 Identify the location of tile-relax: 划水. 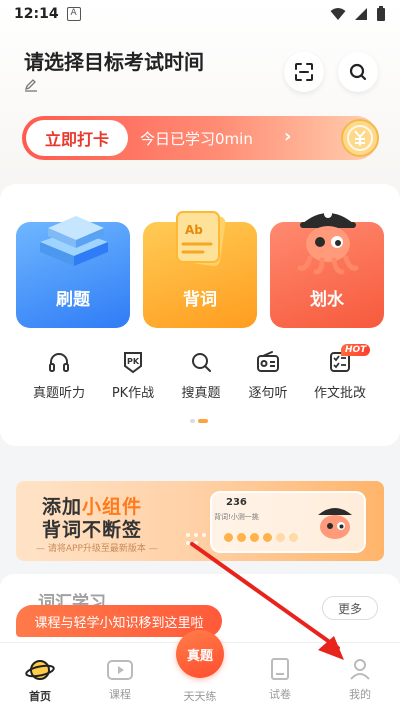
(327, 269).